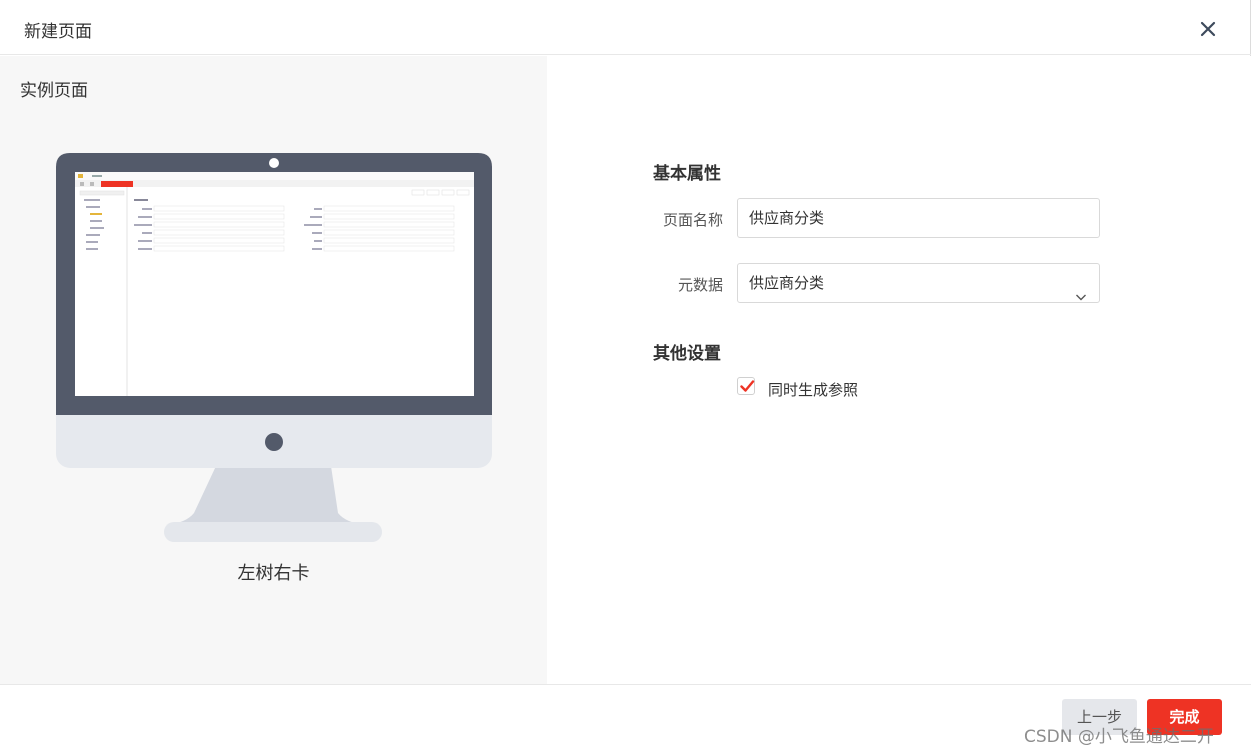  I want to click on close-icon, so click(1208, 29).